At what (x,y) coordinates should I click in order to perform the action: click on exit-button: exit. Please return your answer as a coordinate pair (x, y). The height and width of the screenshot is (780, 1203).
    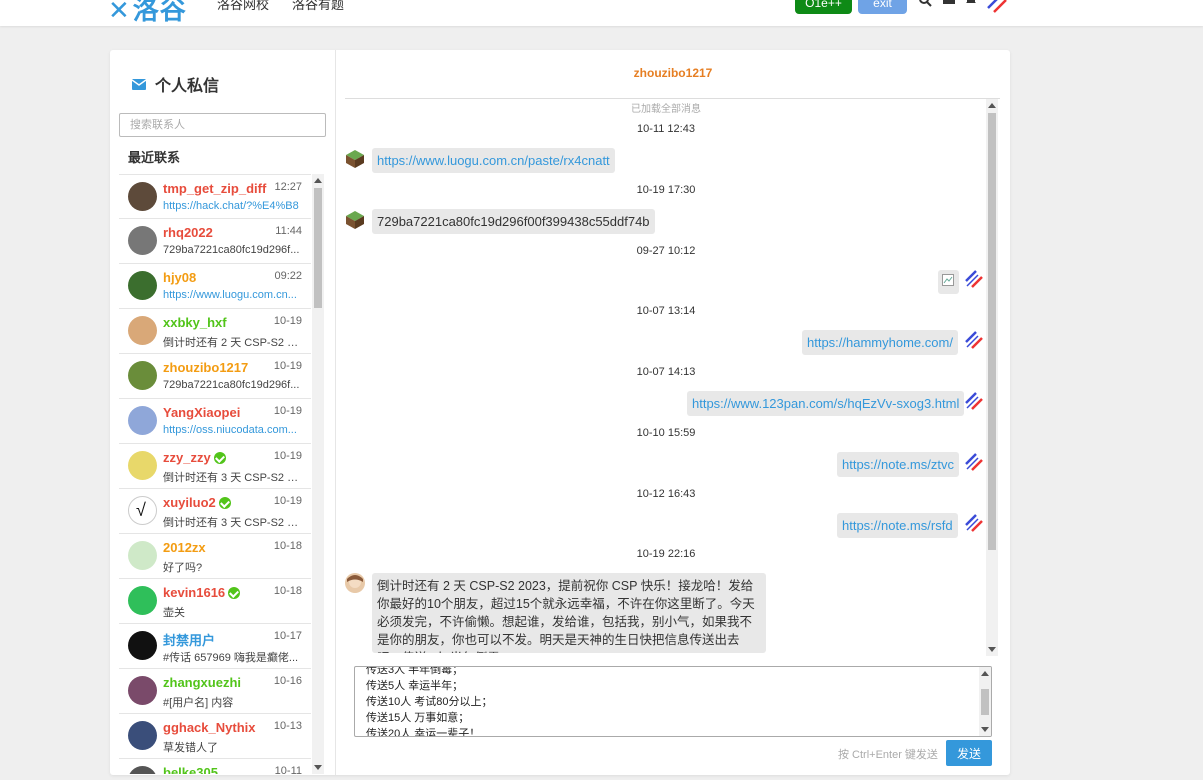
    Looking at the image, I should click on (882, 7).